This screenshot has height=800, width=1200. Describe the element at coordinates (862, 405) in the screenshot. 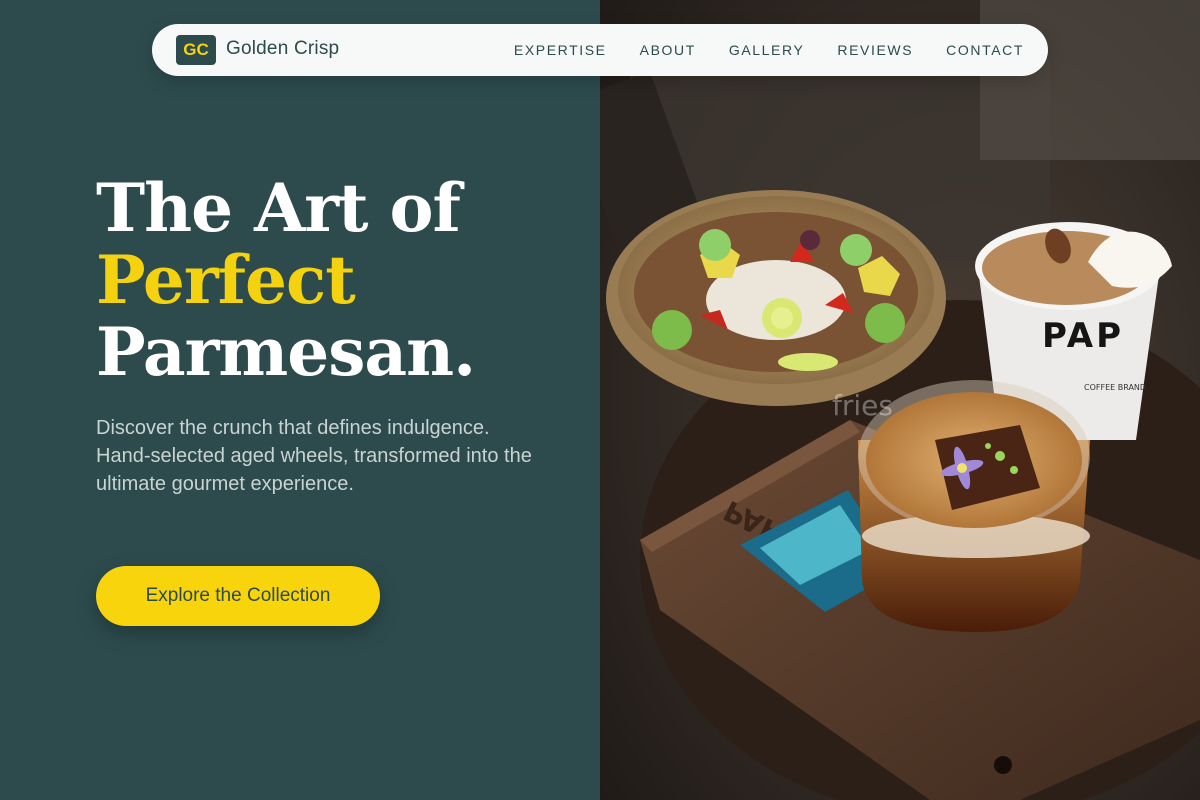

I see `photo-watermark: fries` at that location.